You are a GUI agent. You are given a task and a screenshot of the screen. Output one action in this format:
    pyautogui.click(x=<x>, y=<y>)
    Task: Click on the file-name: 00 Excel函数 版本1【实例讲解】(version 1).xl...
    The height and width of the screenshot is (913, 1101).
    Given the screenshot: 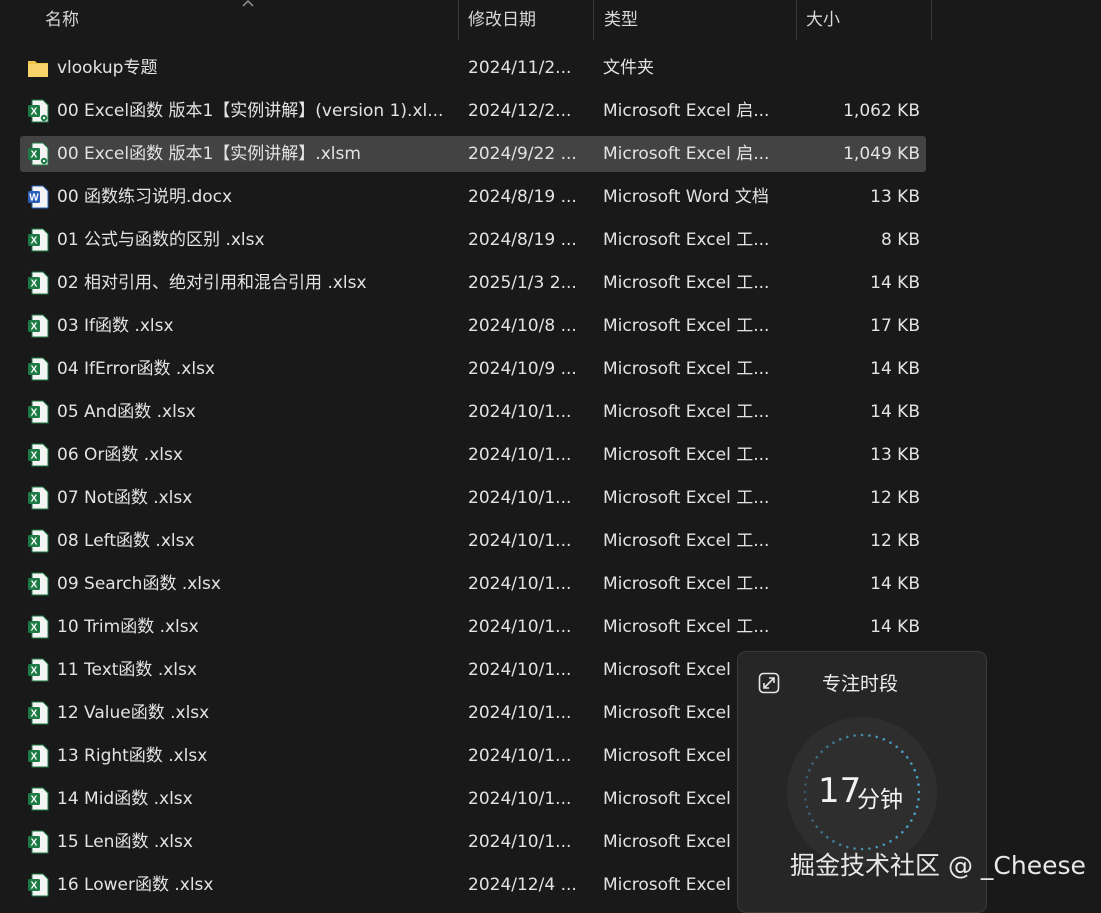 What is the action you would take?
    pyautogui.click(x=250, y=111)
    